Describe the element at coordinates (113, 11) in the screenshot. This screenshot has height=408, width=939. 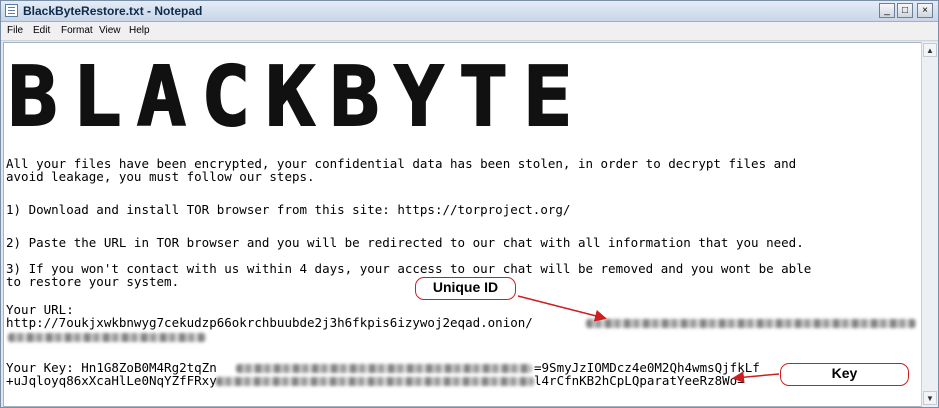
I see `window-title: BlackByteRestore.txt - Notepad` at that location.